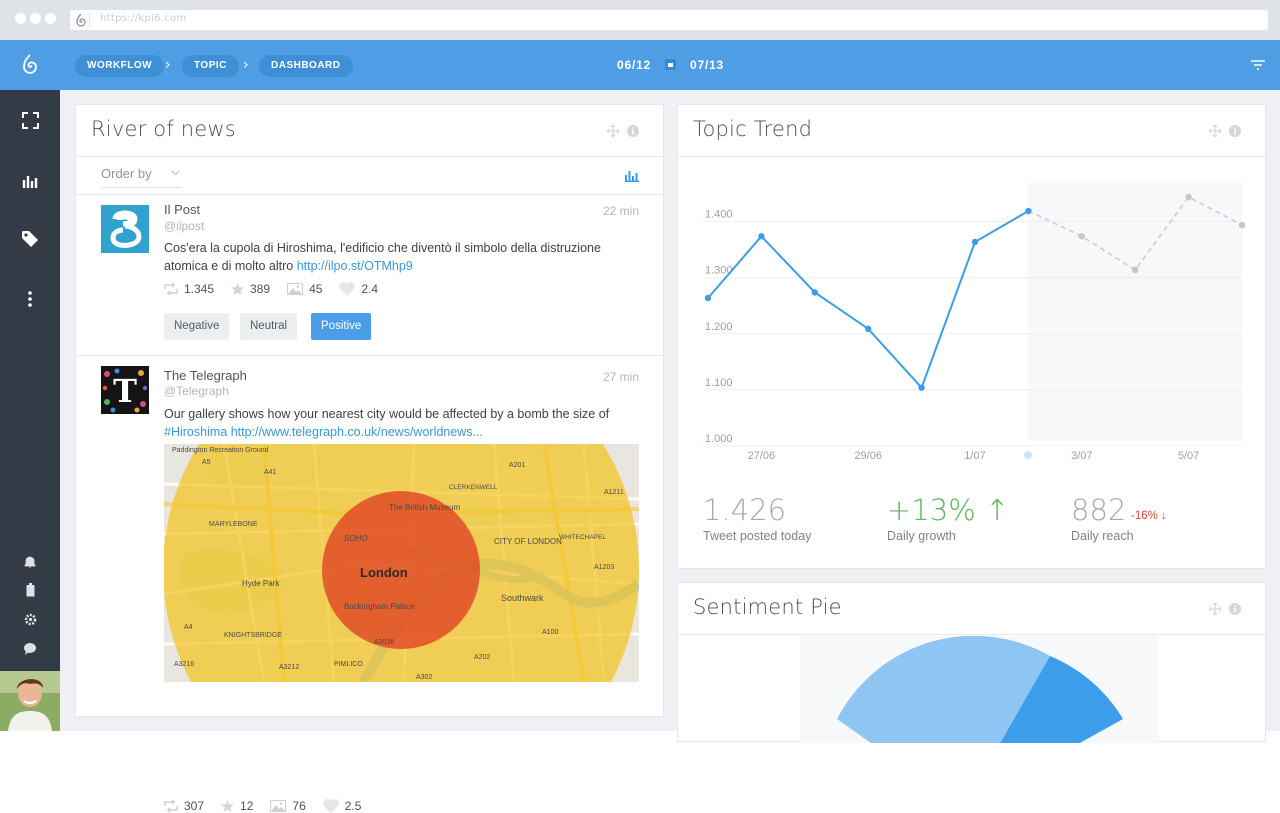 This screenshot has width=1280, height=813. What do you see at coordinates (30, 701) in the screenshot?
I see `user-avatar` at bounding box center [30, 701].